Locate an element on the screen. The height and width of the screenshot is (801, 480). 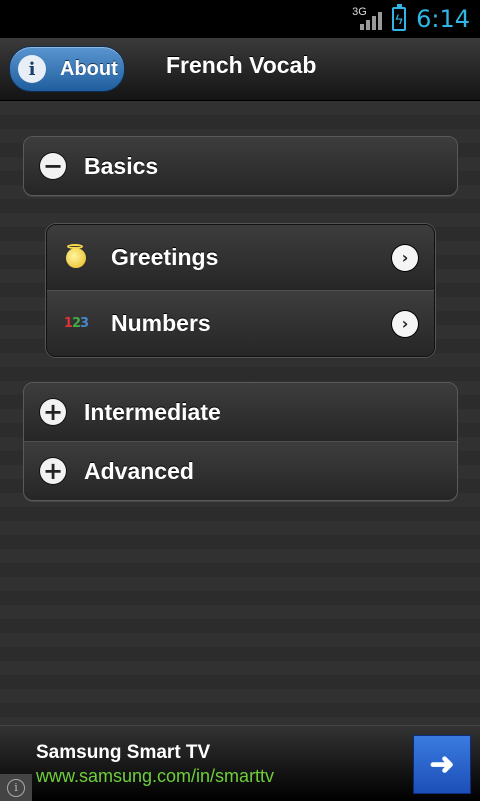
basics-list: Greetings › 123 Numbers › is located at coordinates (240, 290).